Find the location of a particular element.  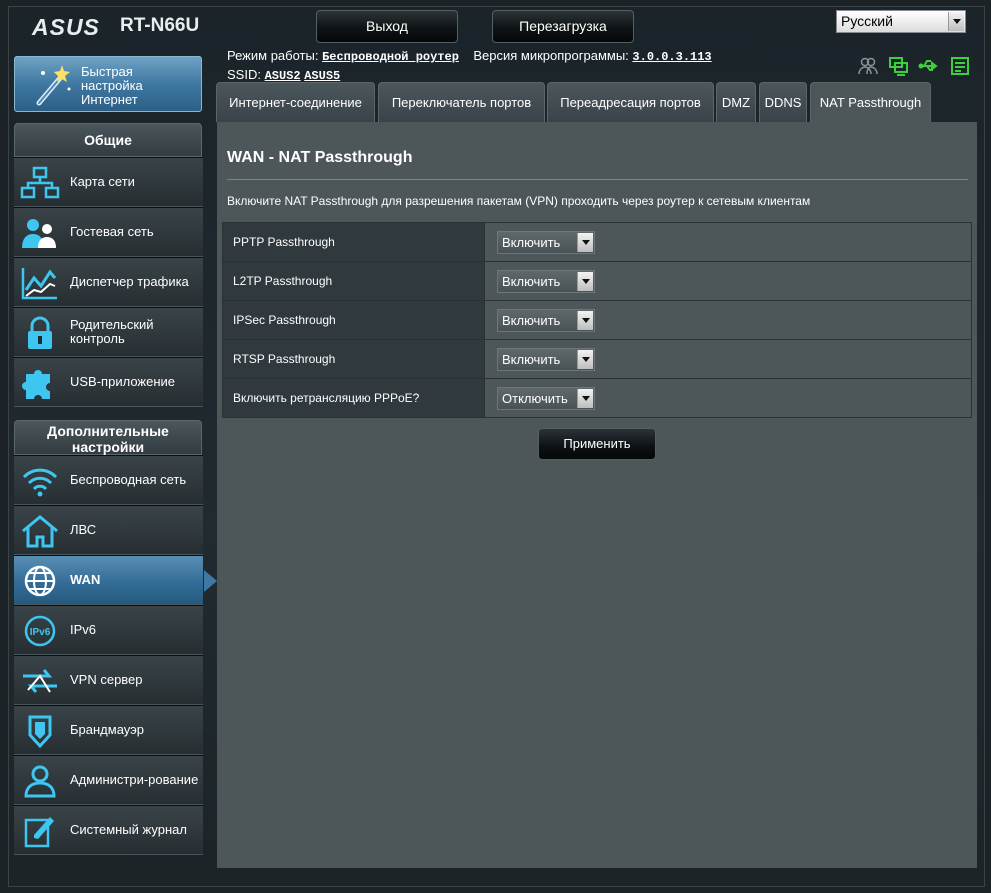

language-value: Русский is located at coordinates (867, 21).